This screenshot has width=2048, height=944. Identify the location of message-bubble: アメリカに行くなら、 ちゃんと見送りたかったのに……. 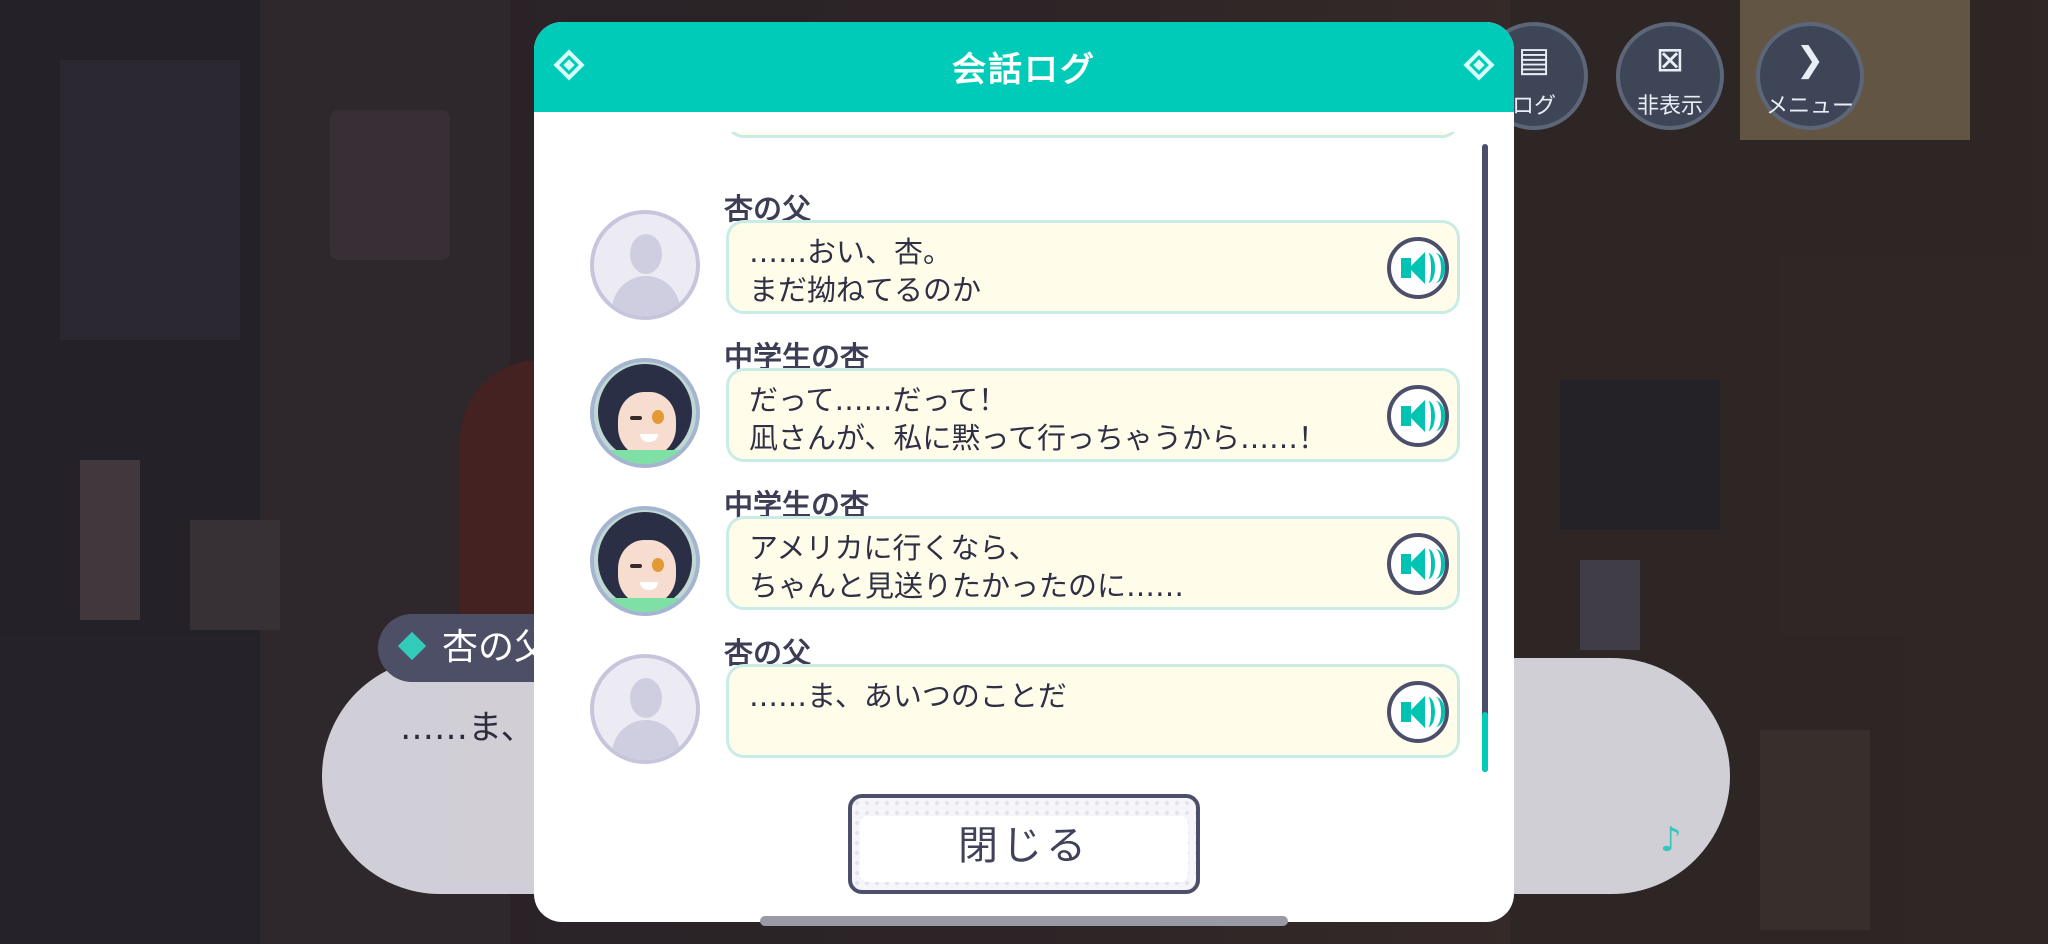
(1093, 563).